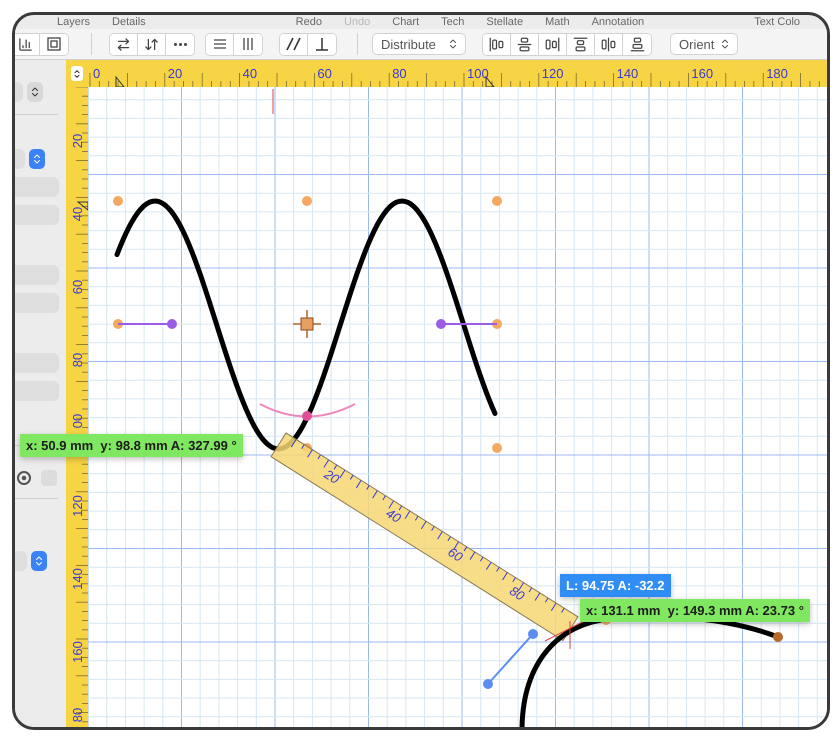  I want to click on more-icon, so click(180, 44).